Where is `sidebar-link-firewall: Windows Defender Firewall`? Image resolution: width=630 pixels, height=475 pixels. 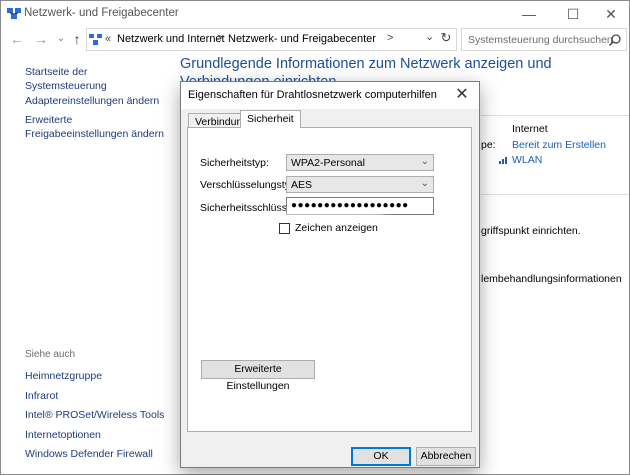
sidebar-link-firewall: Windows Defender Firewall is located at coordinates (89, 454).